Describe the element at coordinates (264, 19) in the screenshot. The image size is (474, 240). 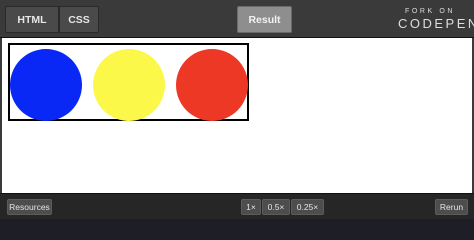
I see `tab-result: Result` at that location.